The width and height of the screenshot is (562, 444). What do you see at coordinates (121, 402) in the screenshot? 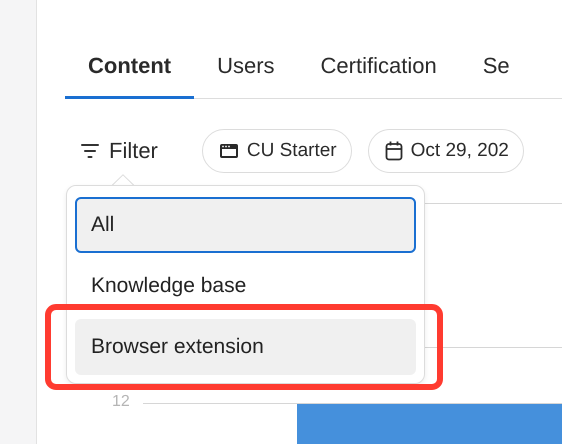
I see `axis-tick-label: 12` at bounding box center [121, 402].